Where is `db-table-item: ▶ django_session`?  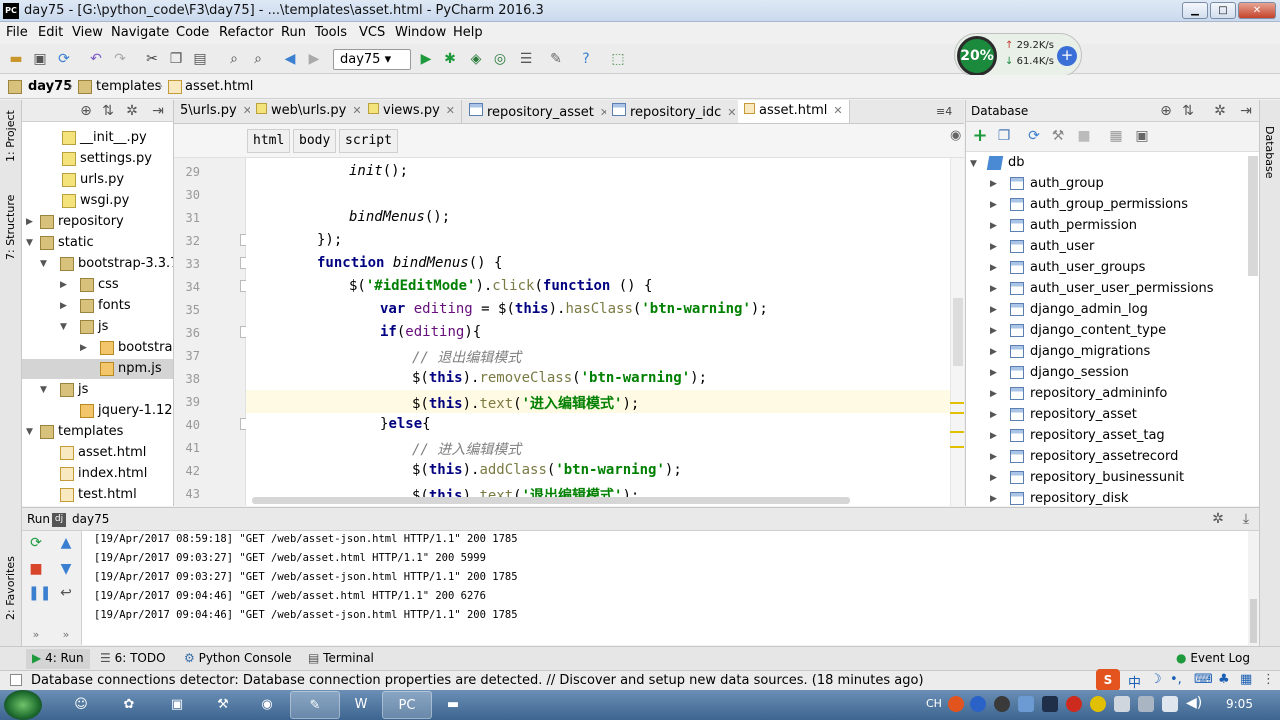
db-table-item: ▶ django_session is located at coordinates (1059, 372).